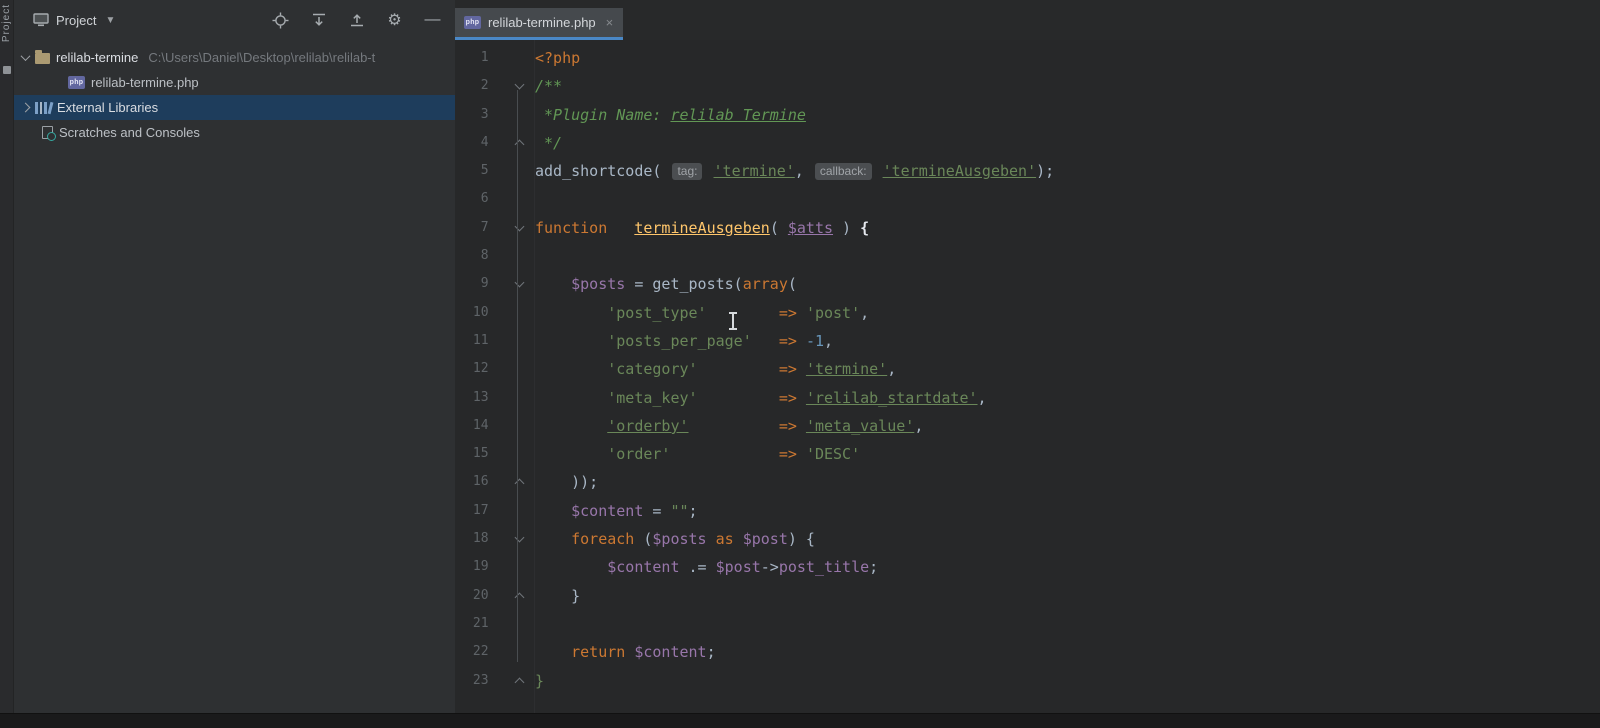 This screenshot has height=728, width=1600. I want to click on line-number: 17, so click(472, 511).